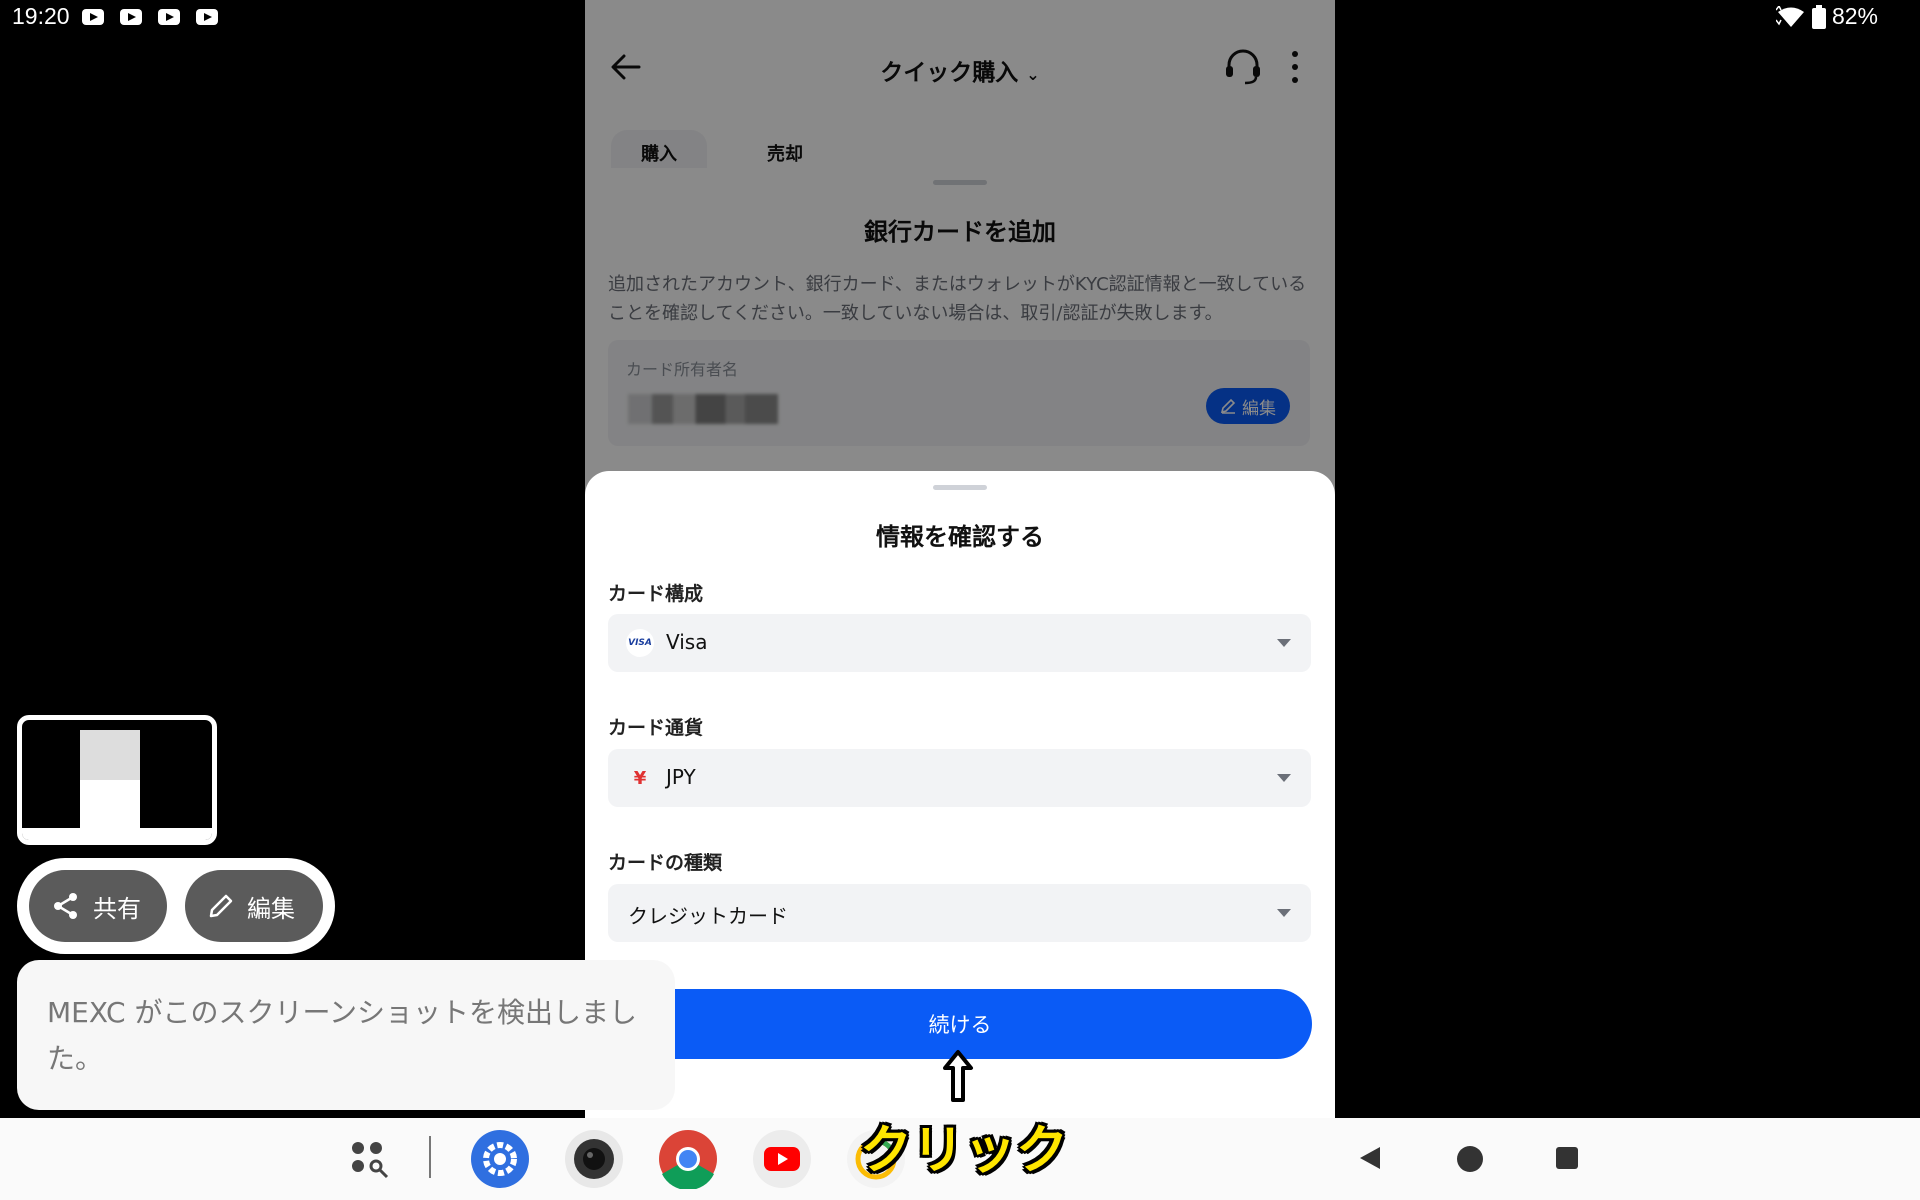  I want to click on thumbnail-sheet-preview, so click(110, 807).